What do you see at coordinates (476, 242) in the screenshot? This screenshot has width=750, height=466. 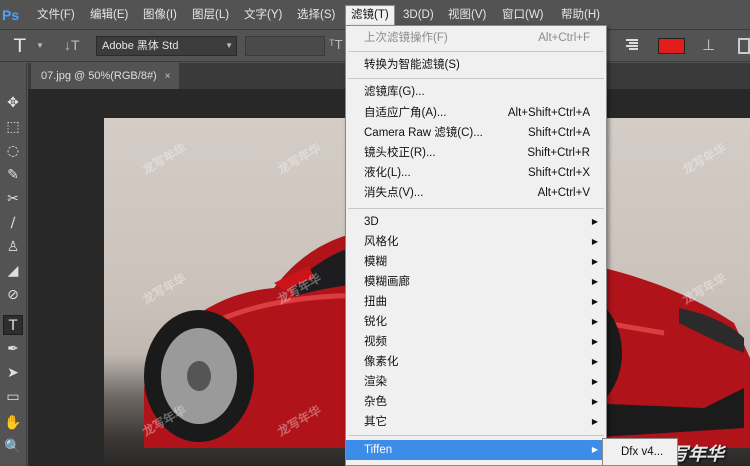 I see `menu-item-stylize: 风格化 ▶` at bounding box center [476, 242].